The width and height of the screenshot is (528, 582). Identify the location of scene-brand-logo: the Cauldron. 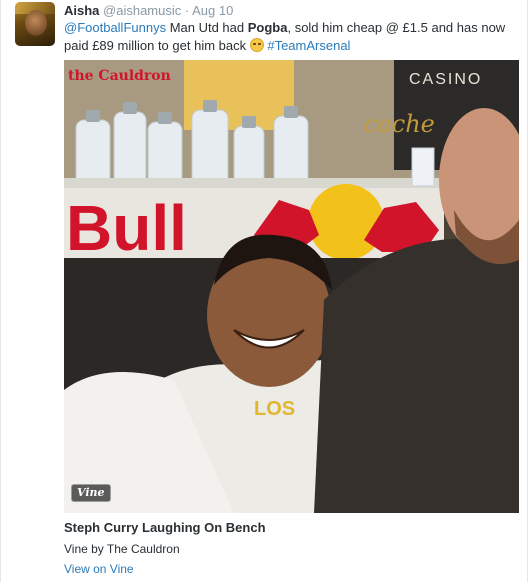
(119, 76).